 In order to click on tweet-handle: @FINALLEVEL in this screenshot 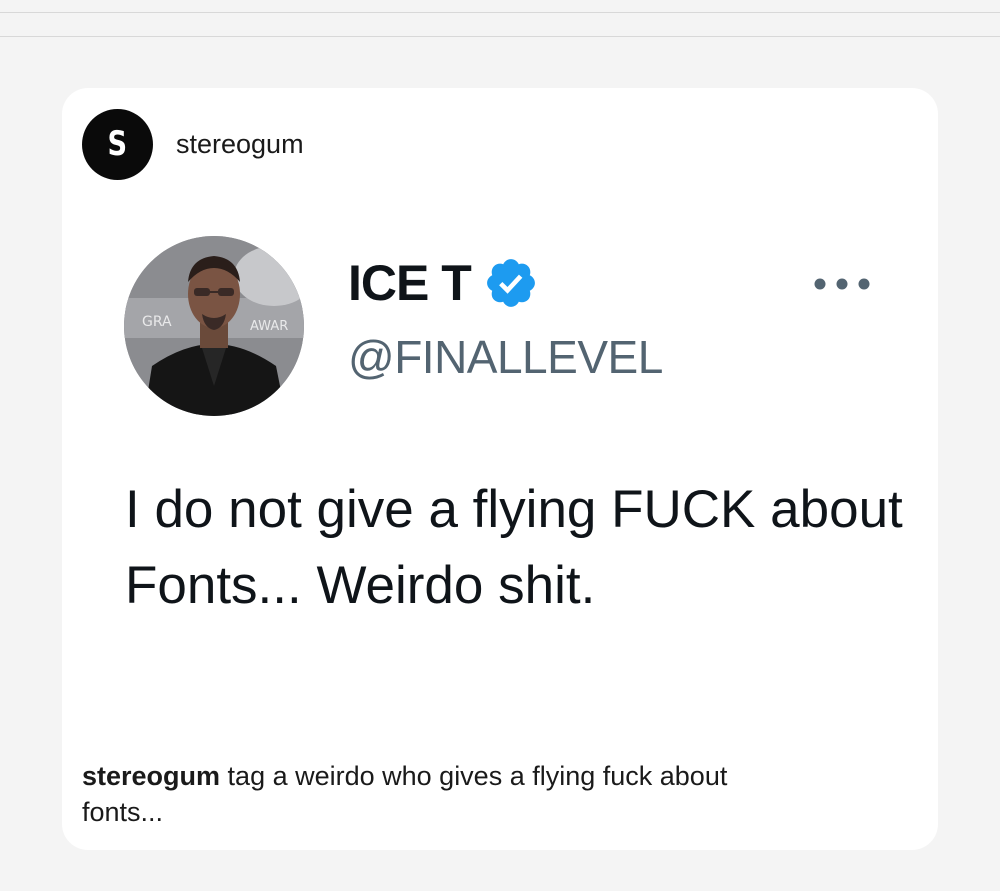, I will do `click(505, 357)`.